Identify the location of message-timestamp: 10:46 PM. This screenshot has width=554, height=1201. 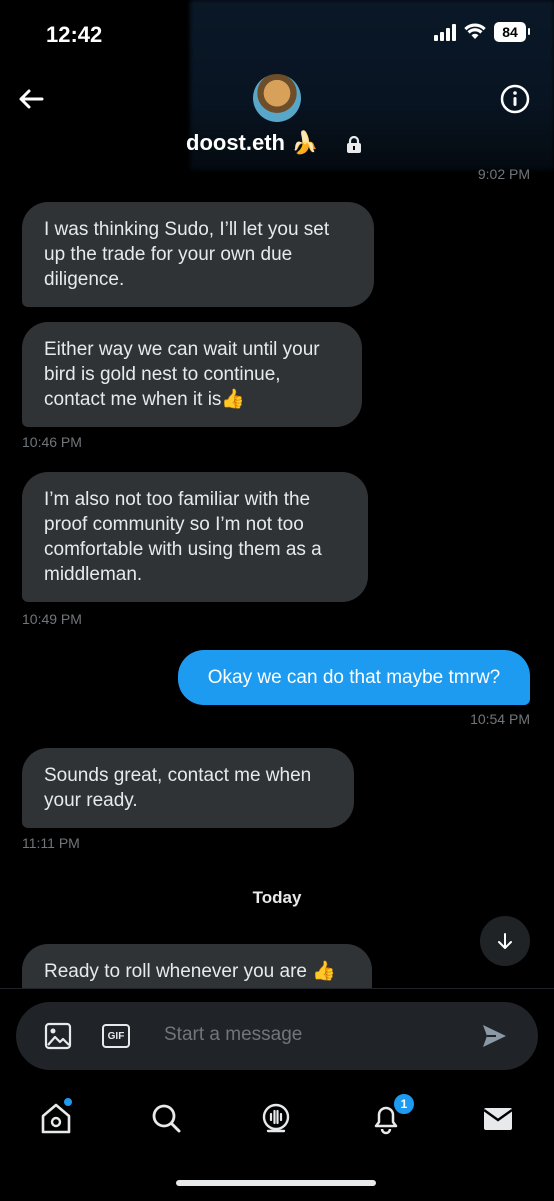
(52, 442).